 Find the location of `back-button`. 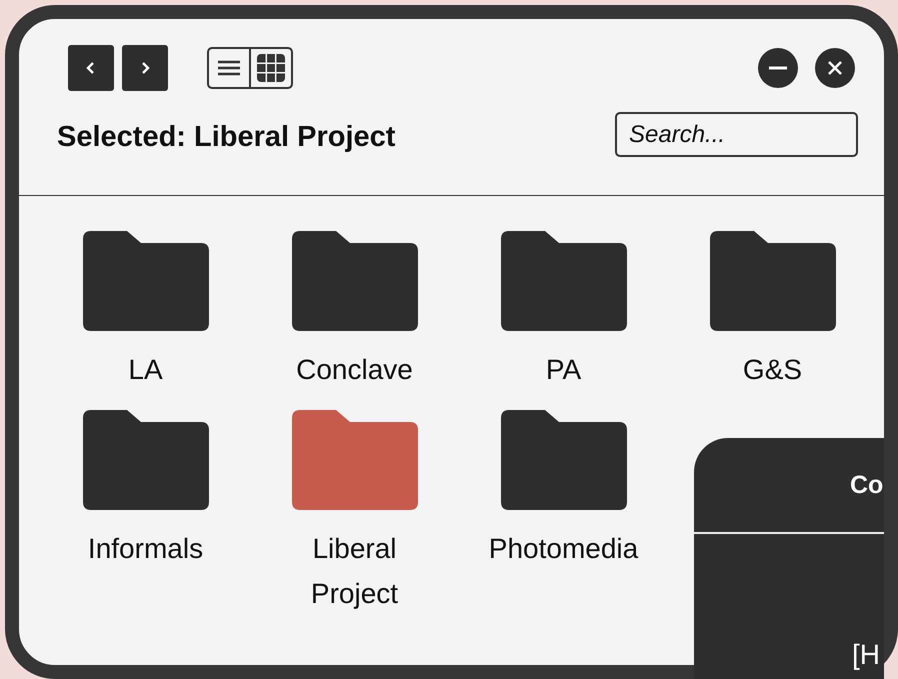

back-button is located at coordinates (91, 68).